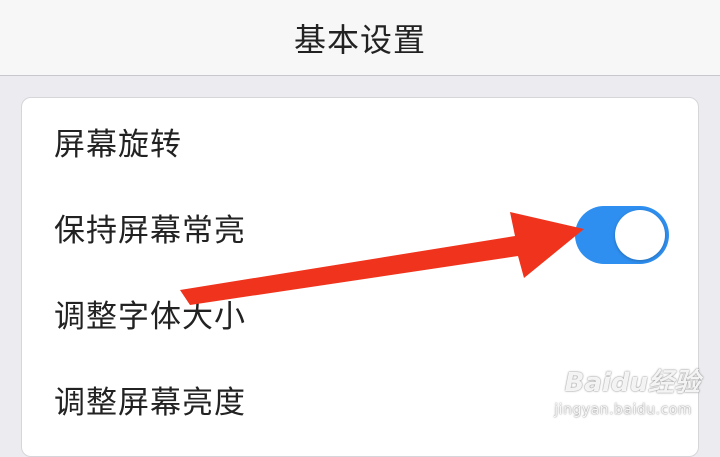 The width and height of the screenshot is (720, 457). I want to click on watermark: Baidu经验 jingyan.baidu.com, so click(600, 395).